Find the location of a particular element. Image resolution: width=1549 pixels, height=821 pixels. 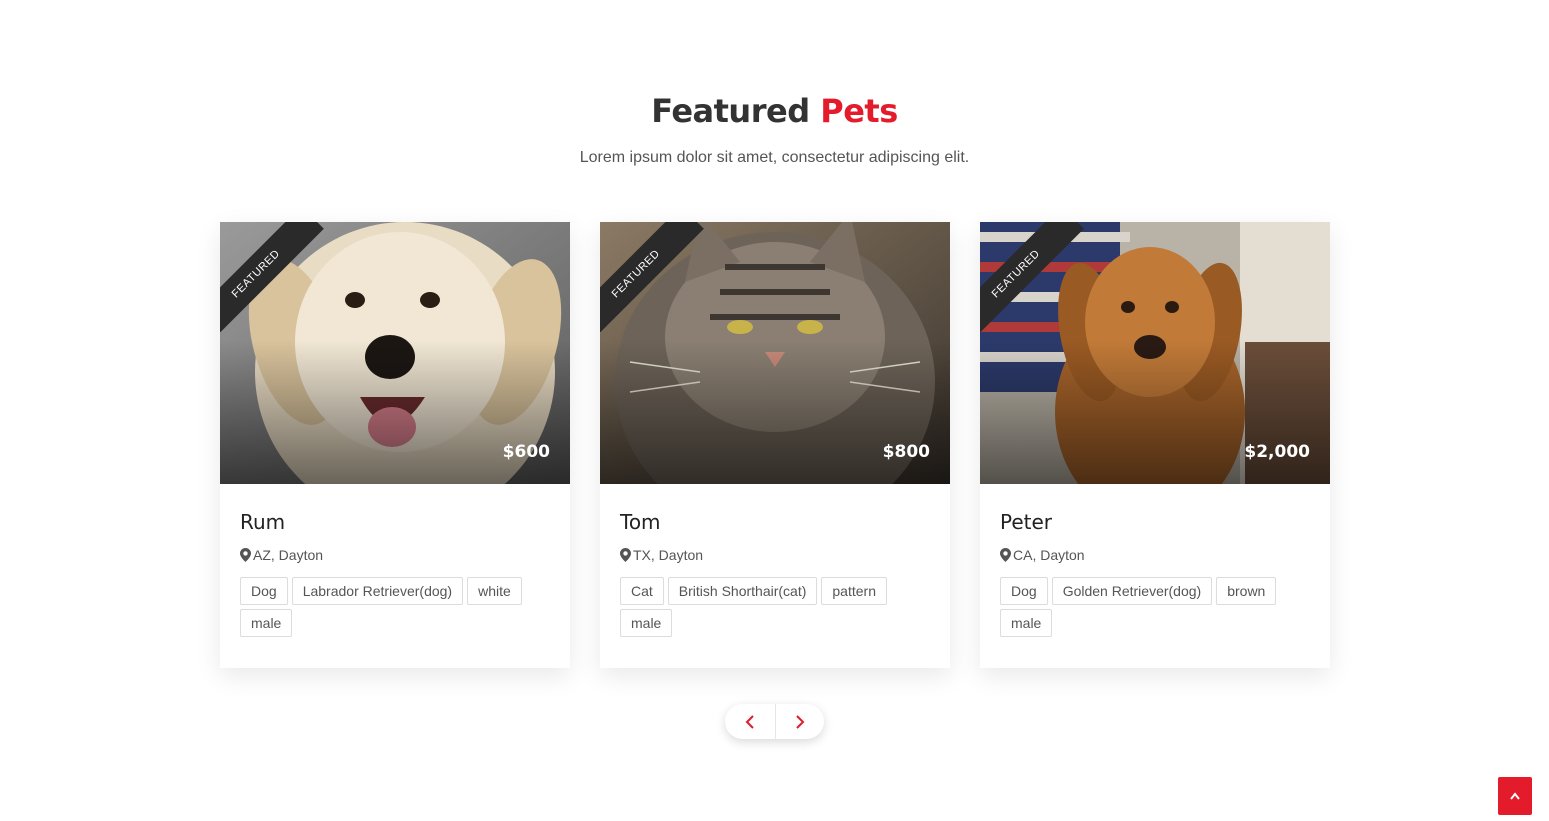

chevron-right-icon is located at coordinates (800, 721).